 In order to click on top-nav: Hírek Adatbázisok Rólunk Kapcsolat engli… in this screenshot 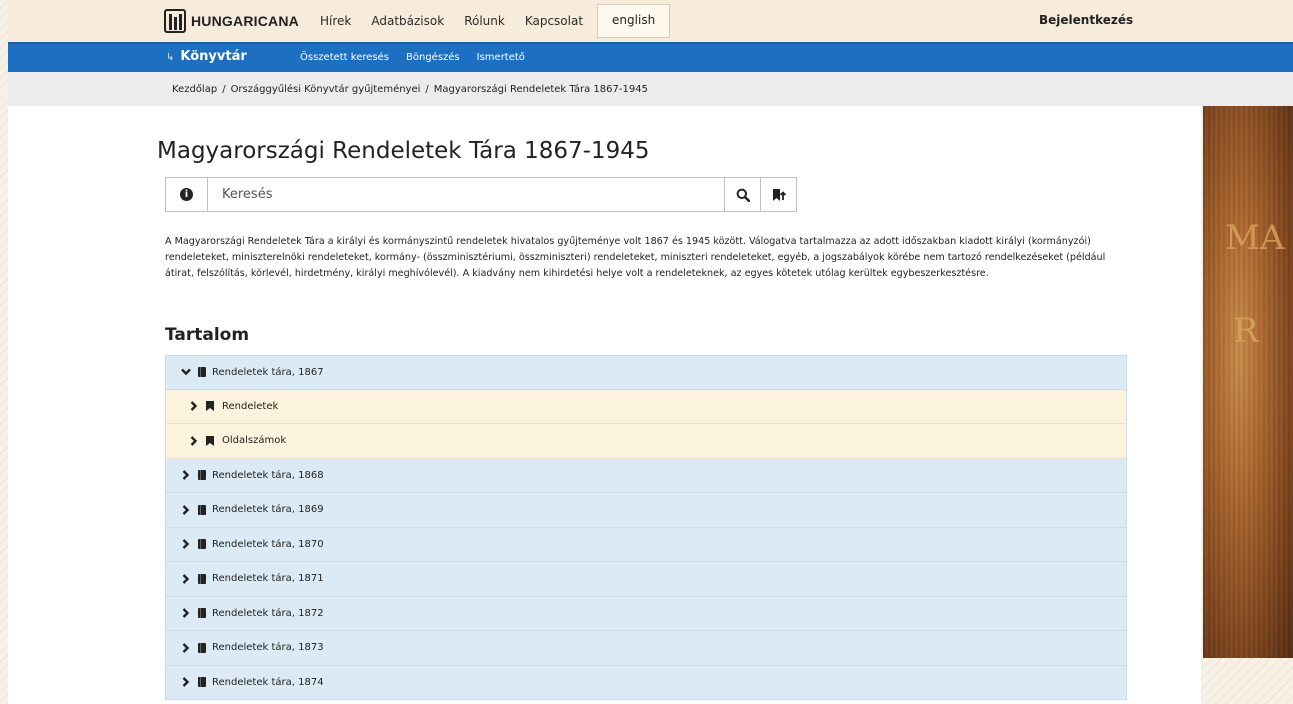, I will do `click(495, 21)`.